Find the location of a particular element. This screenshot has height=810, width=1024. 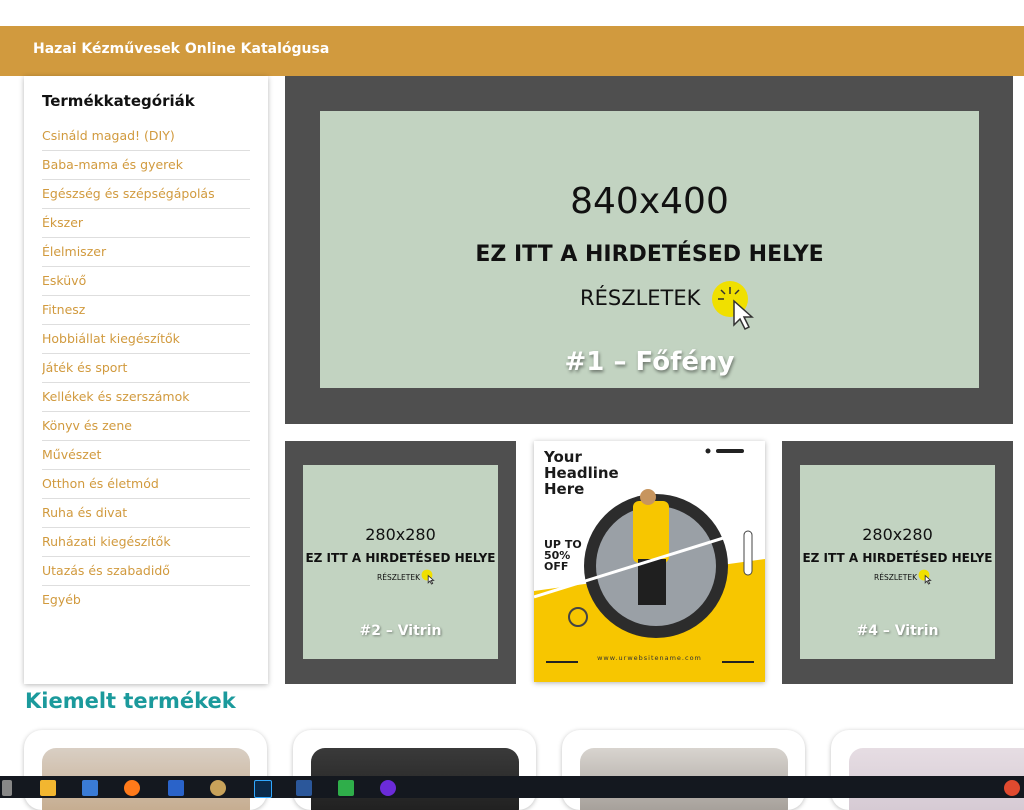

ad-slot-label: #4 – Vitrin is located at coordinates (897, 631).